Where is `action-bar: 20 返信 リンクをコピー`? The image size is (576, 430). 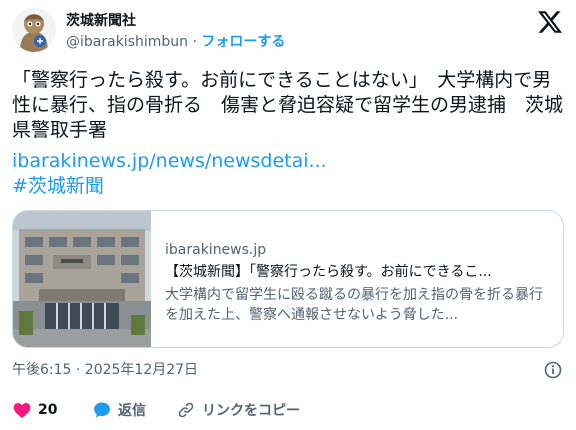 action-bar: 20 返信 リンクをコピー is located at coordinates (288, 410).